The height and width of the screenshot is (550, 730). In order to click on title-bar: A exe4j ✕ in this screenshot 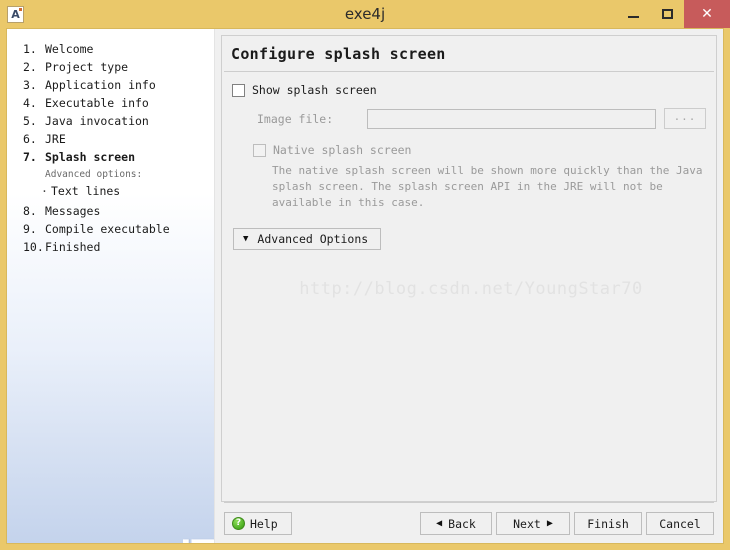, I will do `click(365, 14)`.